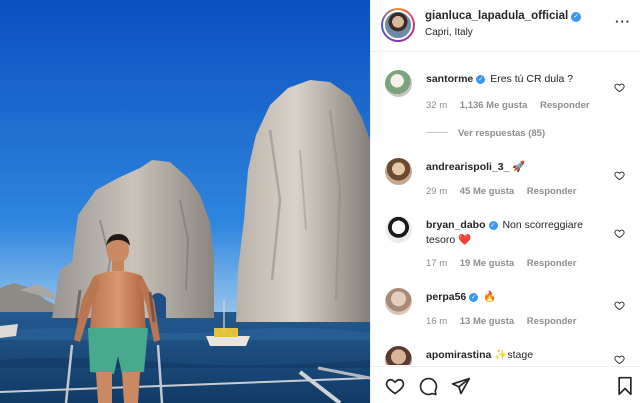 The image size is (640, 403). I want to click on comment-text: Eres tú CR dula ?, so click(532, 79).